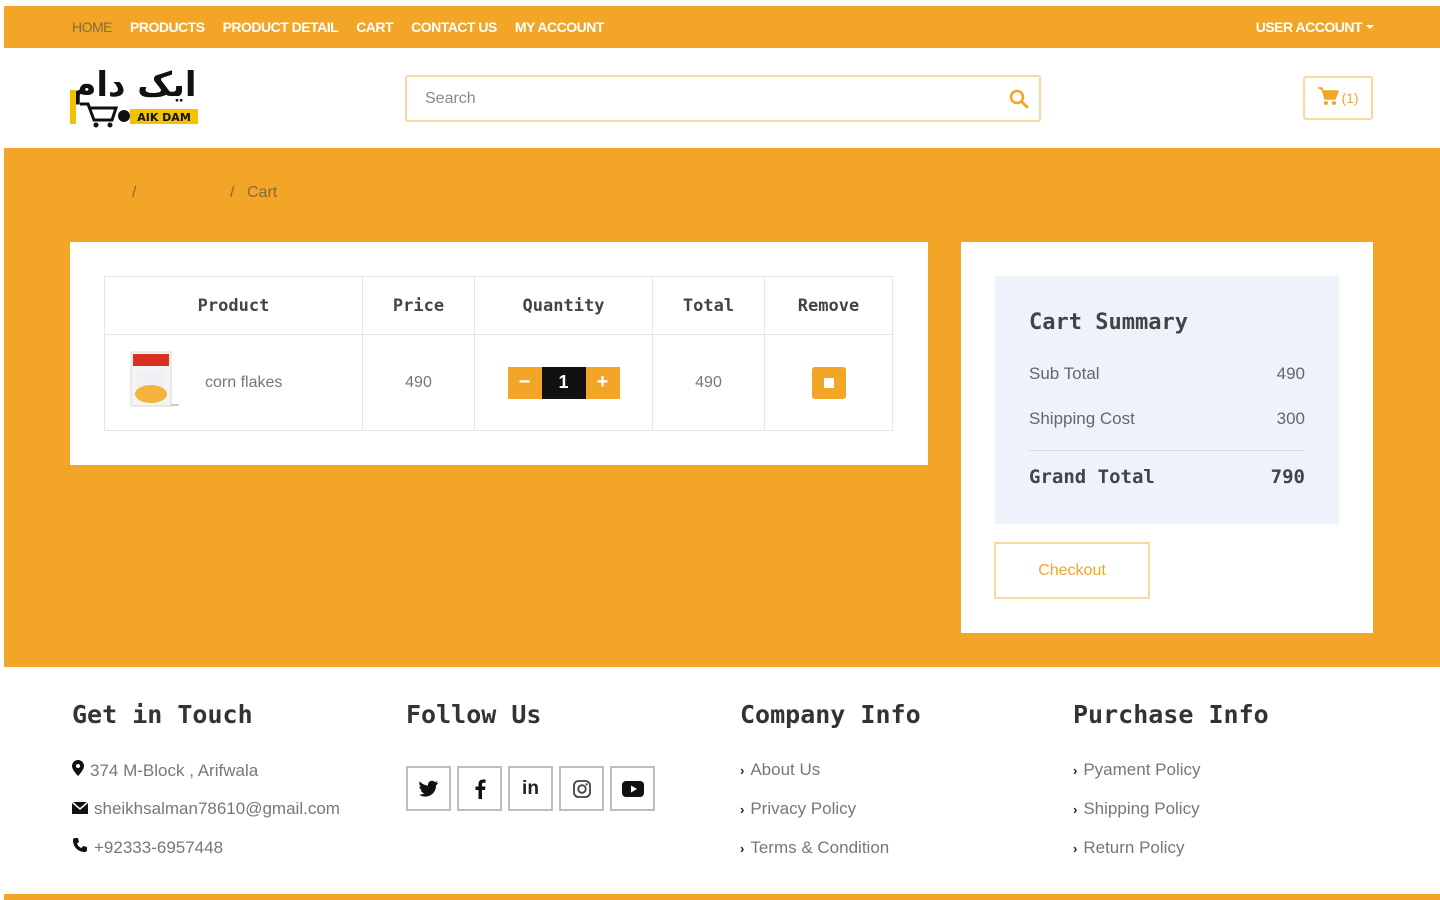 Image resolution: width=1440 pixels, height=900 pixels. Describe the element at coordinates (708, 382) in the screenshot. I see `total-cell: 490` at that location.